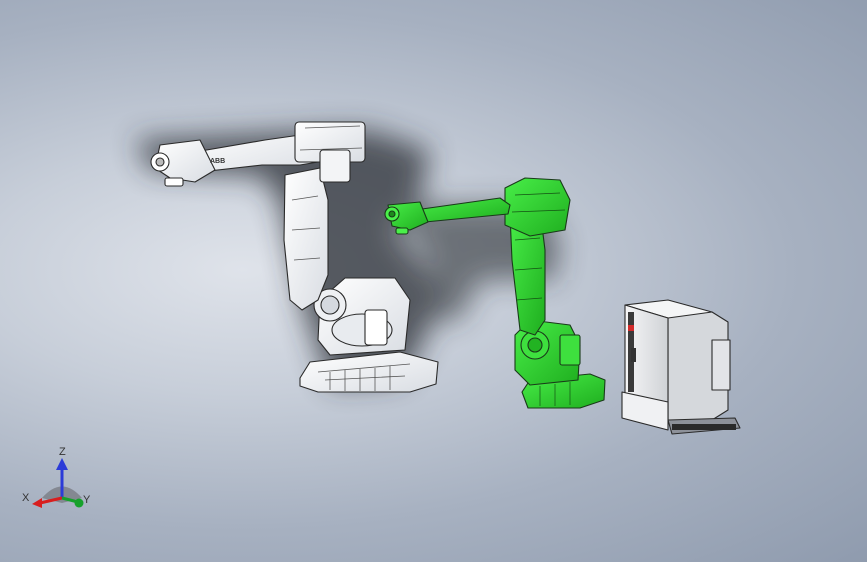 This screenshot has height=562, width=867. Describe the element at coordinates (537, 207) in the screenshot. I see `green-robot-upper-housing` at that location.